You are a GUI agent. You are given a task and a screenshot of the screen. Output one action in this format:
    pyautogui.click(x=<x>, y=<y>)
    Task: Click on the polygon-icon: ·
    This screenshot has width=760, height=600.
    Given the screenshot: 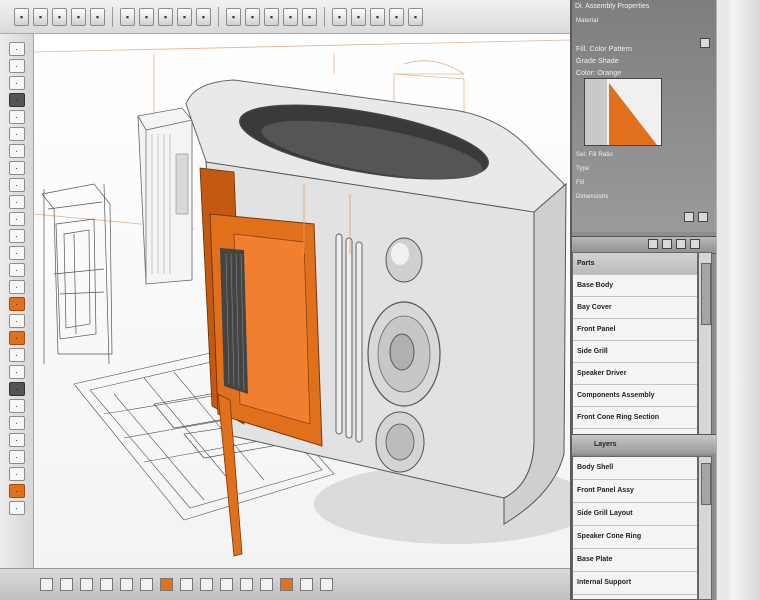 What is the action you would take?
    pyautogui.click(x=16, y=134)
    